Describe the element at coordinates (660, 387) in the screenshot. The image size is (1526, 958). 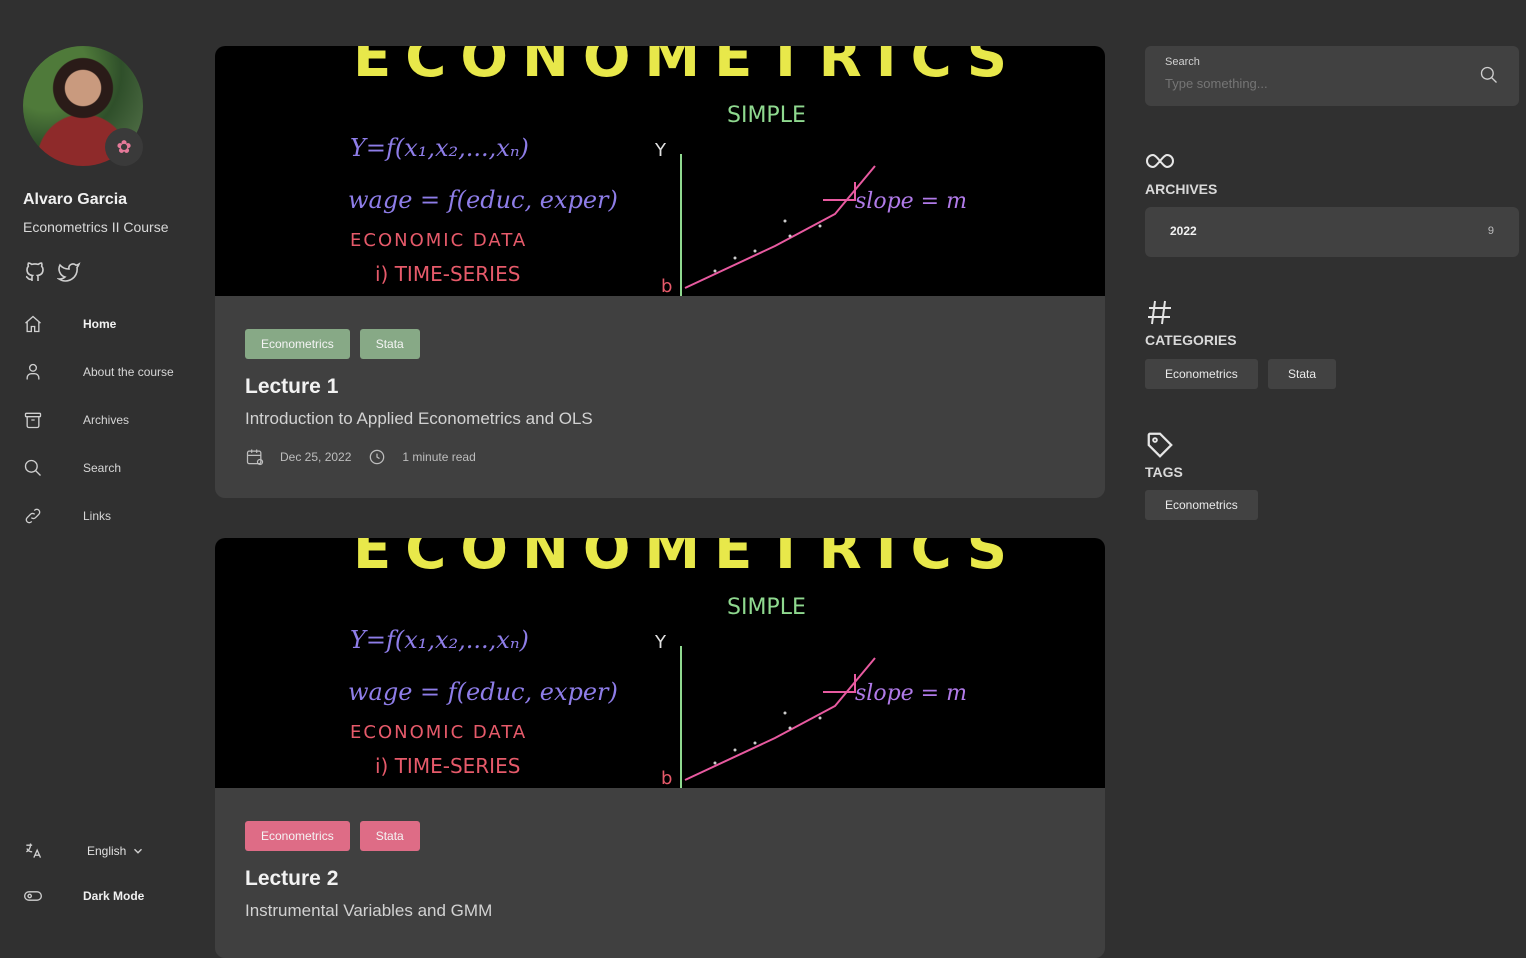
I see `post-title: Lecture 1` at that location.